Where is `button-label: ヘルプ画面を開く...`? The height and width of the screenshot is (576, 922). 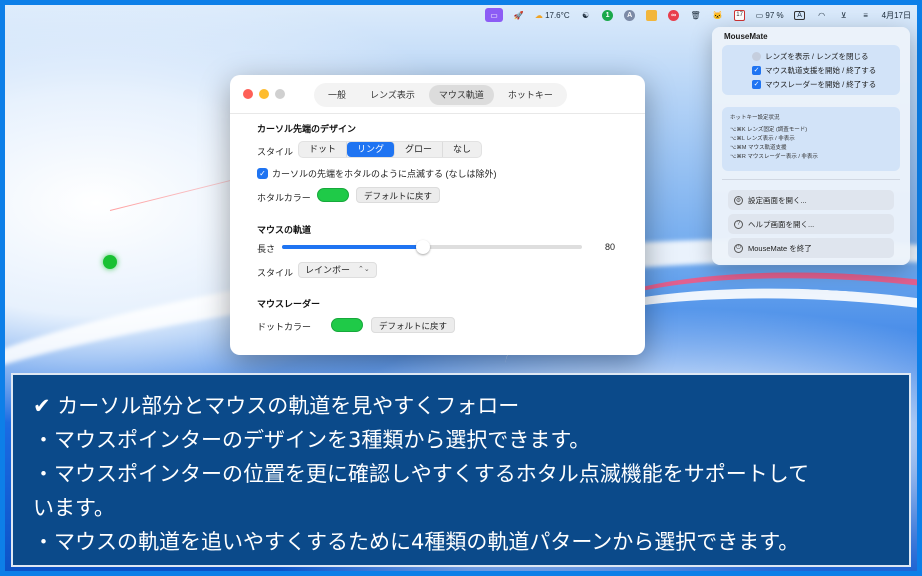 button-label: ヘルプ画面を開く... is located at coordinates (781, 224).